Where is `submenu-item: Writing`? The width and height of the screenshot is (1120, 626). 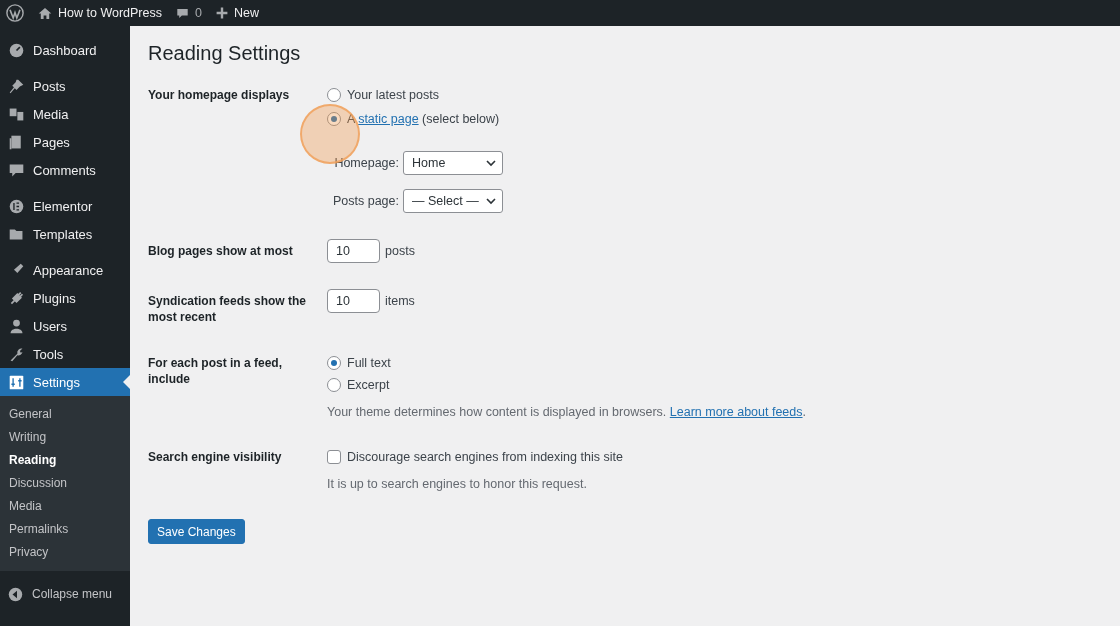 submenu-item: Writing is located at coordinates (65, 436).